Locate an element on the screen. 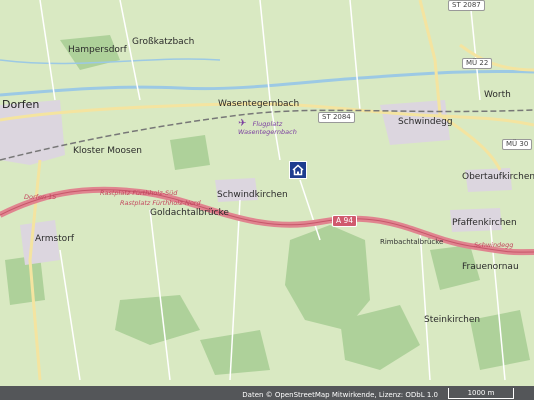  road-label-dorfen-15: Dorfen 15 is located at coordinates (40, 197).